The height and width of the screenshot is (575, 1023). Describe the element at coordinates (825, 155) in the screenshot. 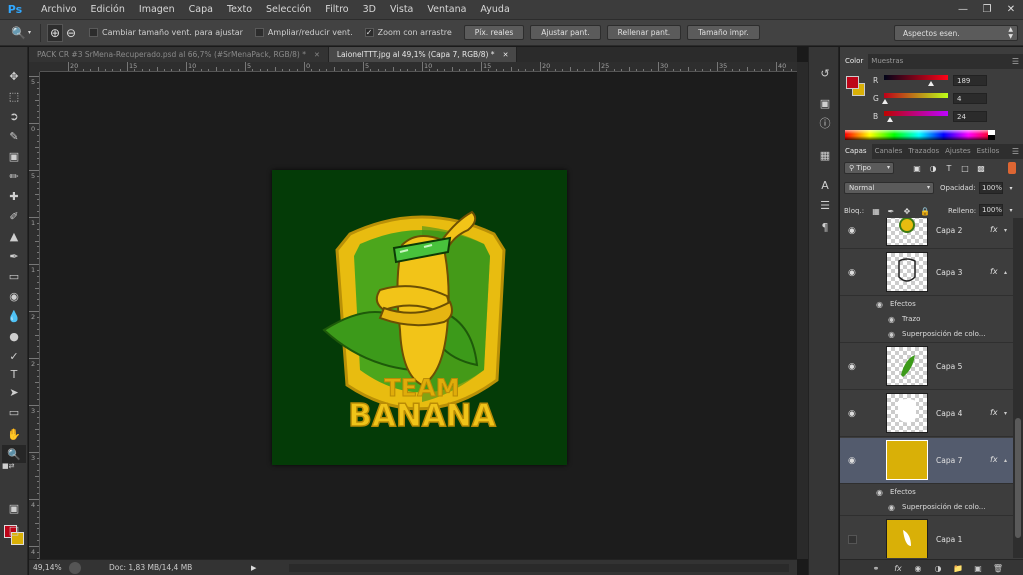

I see `layer-comps-icon: ▦` at that location.